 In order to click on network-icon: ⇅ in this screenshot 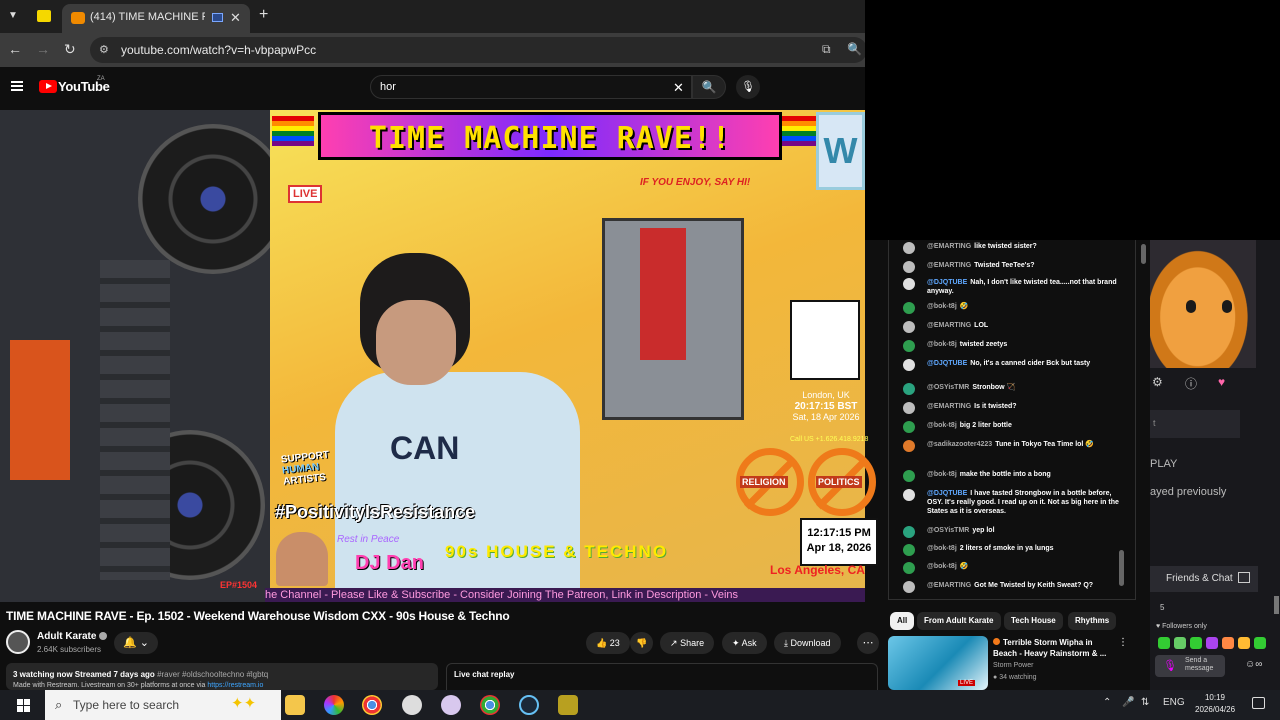, I will do `click(1145, 702)`.